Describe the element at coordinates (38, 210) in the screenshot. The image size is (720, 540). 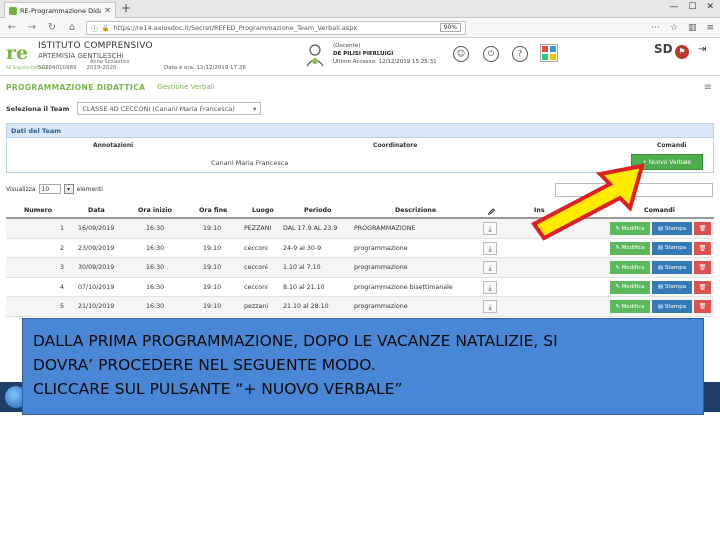
I see `th-numero: Numero` at that location.